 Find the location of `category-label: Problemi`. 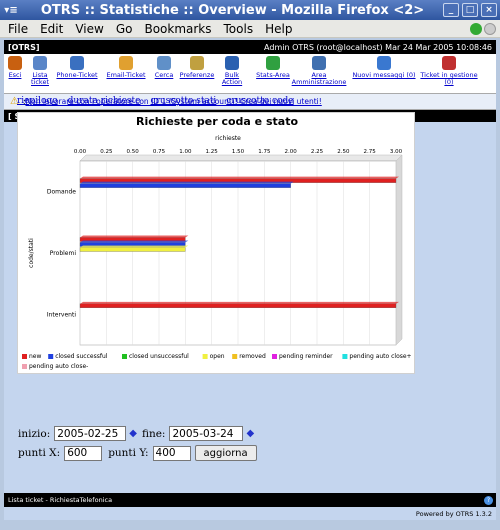

category-label: Problemi is located at coordinates (63, 253).